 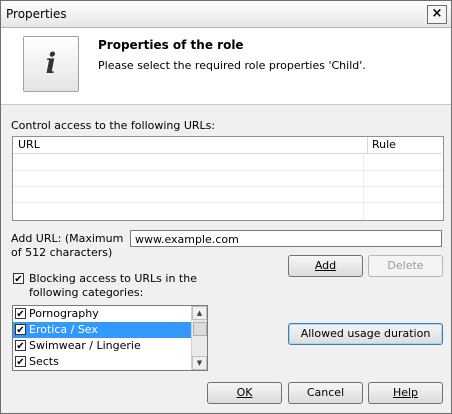 I want to click on close-icon: ×, so click(x=437, y=13).